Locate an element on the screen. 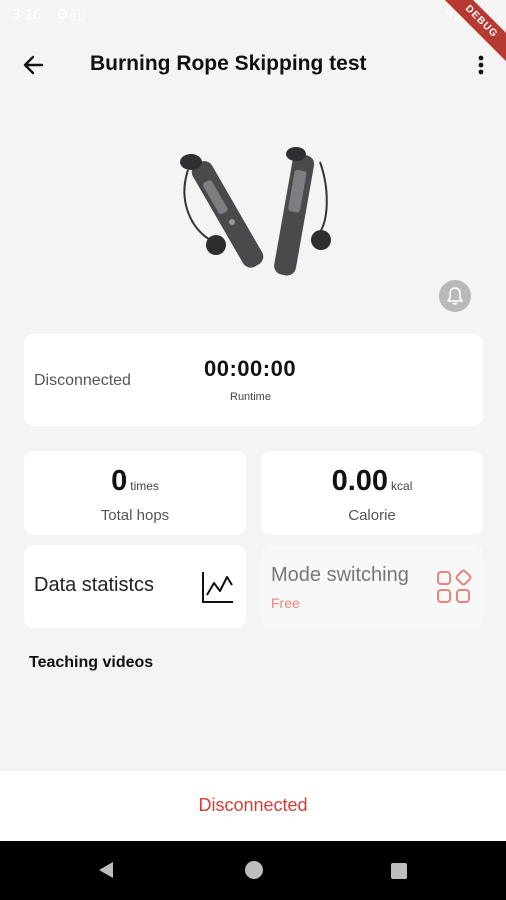 The height and width of the screenshot is (900, 506). hops-row: 0 times is located at coordinates (135, 481).